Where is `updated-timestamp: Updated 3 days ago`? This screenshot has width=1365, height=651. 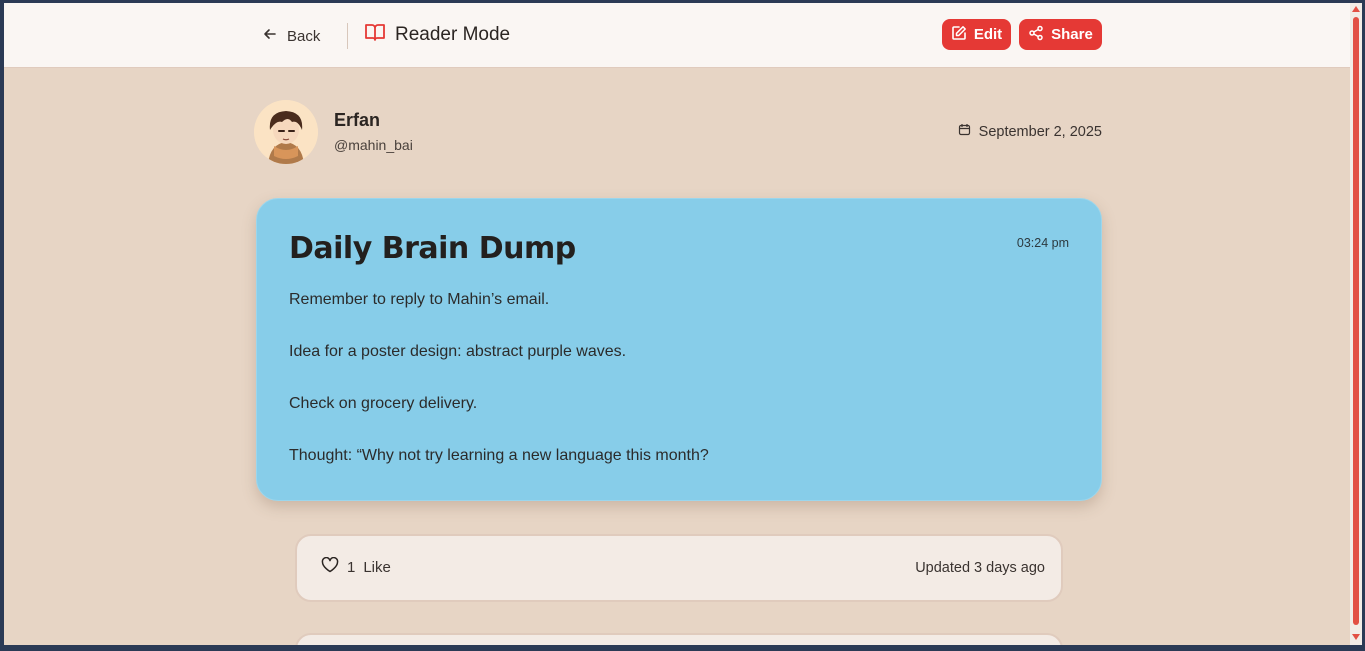 updated-timestamp: Updated 3 days ago is located at coordinates (980, 568).